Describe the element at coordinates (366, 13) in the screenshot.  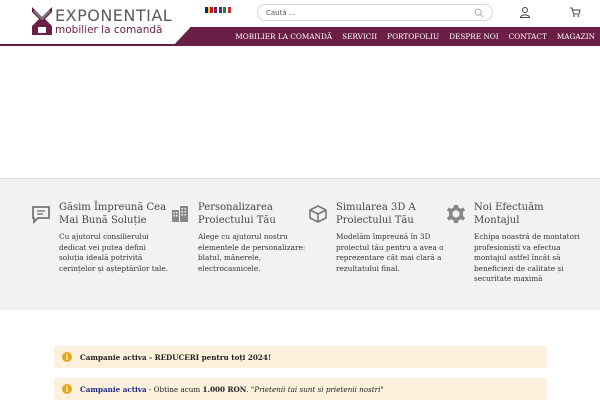
I see `search-input` at that location.